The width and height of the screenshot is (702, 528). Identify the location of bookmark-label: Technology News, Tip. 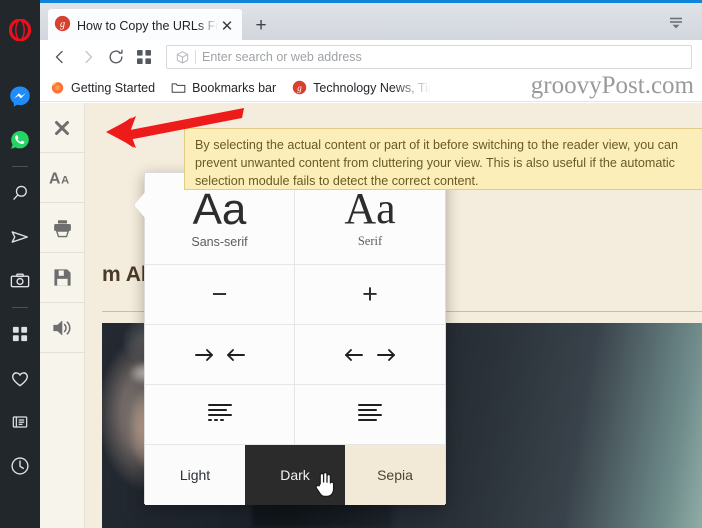
(372, 87).